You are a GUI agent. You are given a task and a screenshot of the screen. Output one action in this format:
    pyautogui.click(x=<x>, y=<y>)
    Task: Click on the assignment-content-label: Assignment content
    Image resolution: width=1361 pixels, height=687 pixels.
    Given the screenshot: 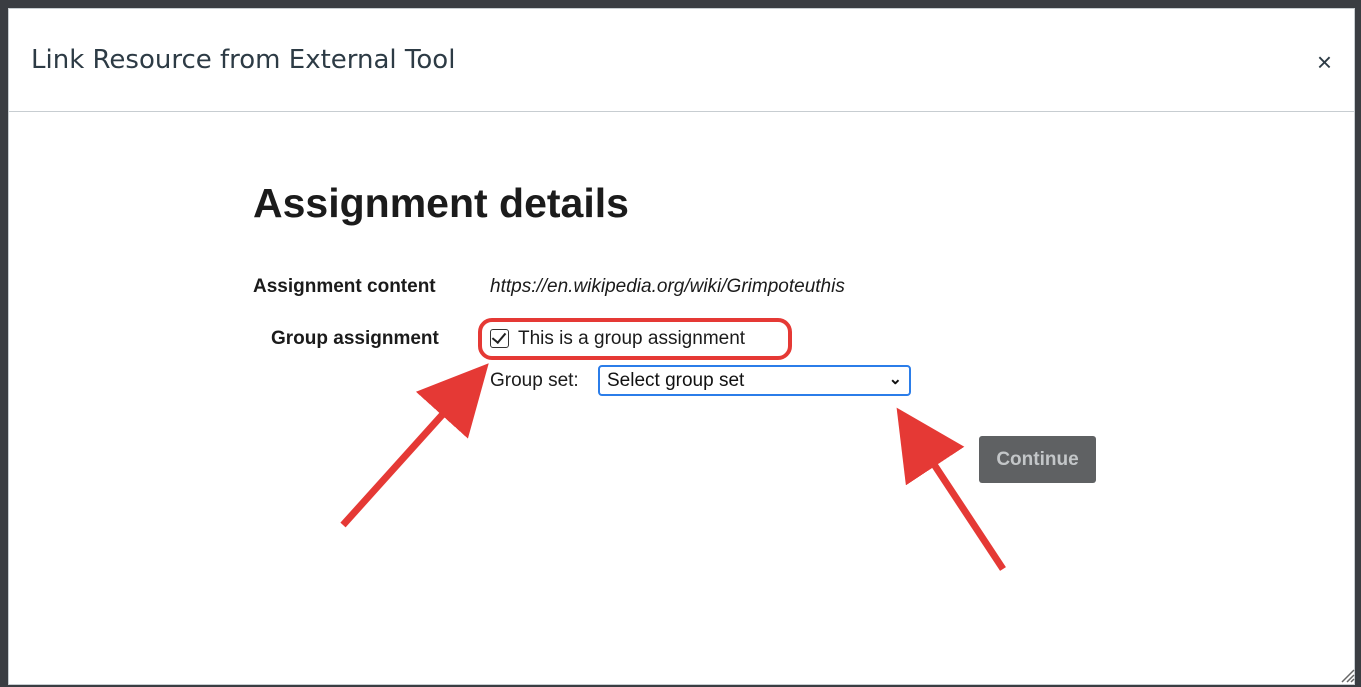 What is the action you would take?
    pyautogui.click(x=344, y=286)
    